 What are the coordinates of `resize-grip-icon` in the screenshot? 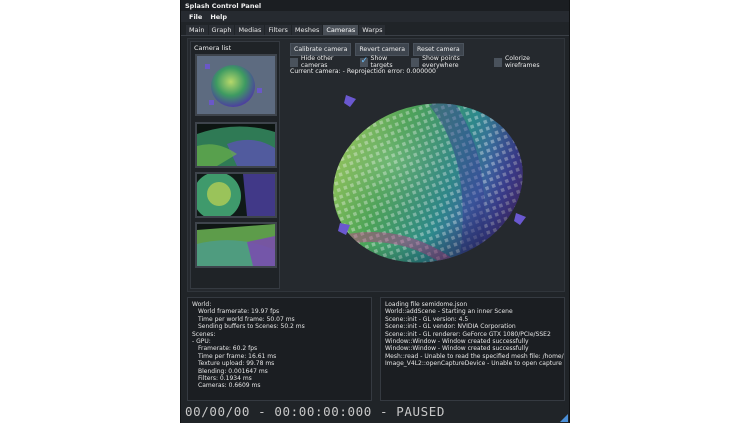 It's located at (564, 418).